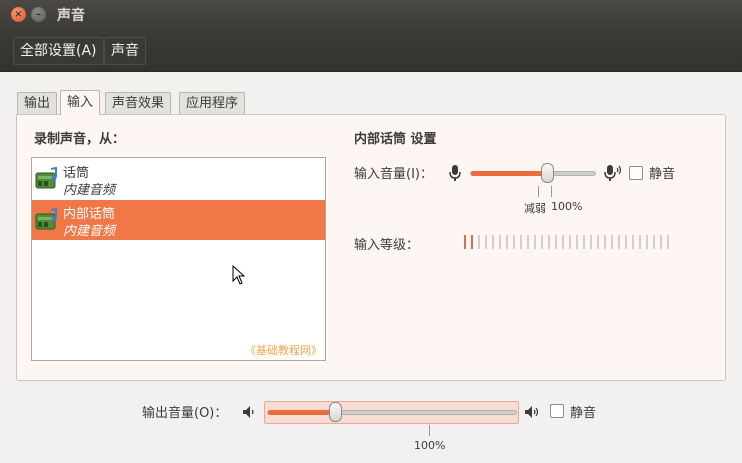 The image size is (742, 463). Describe the element at coordinates (455, 173) in the screenshot. I see `microphone-icon` at that location.